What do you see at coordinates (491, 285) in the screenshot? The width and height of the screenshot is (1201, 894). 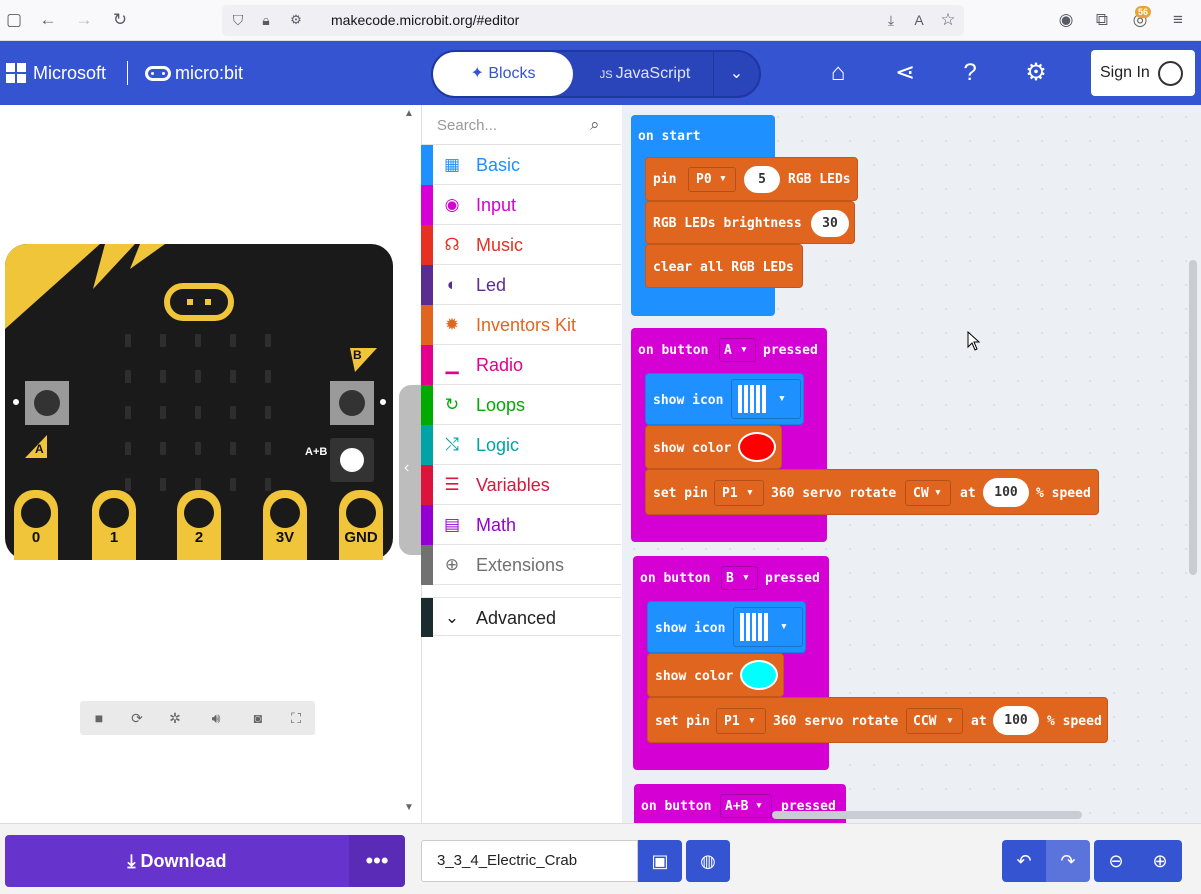 I see `category-label: Led` at bounding box center [491, 285].